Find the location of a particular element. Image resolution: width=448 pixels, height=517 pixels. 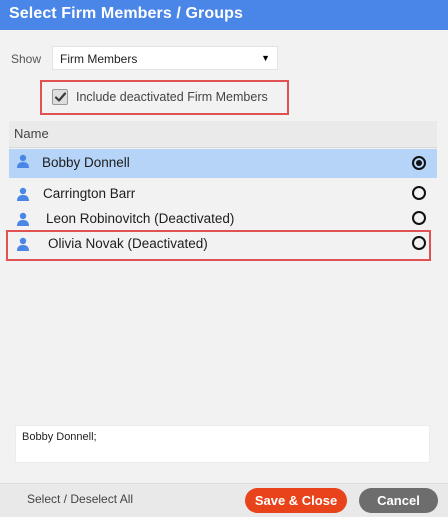

show-dropdown: Firm Members ▼ is located at coordinates (165, 58).